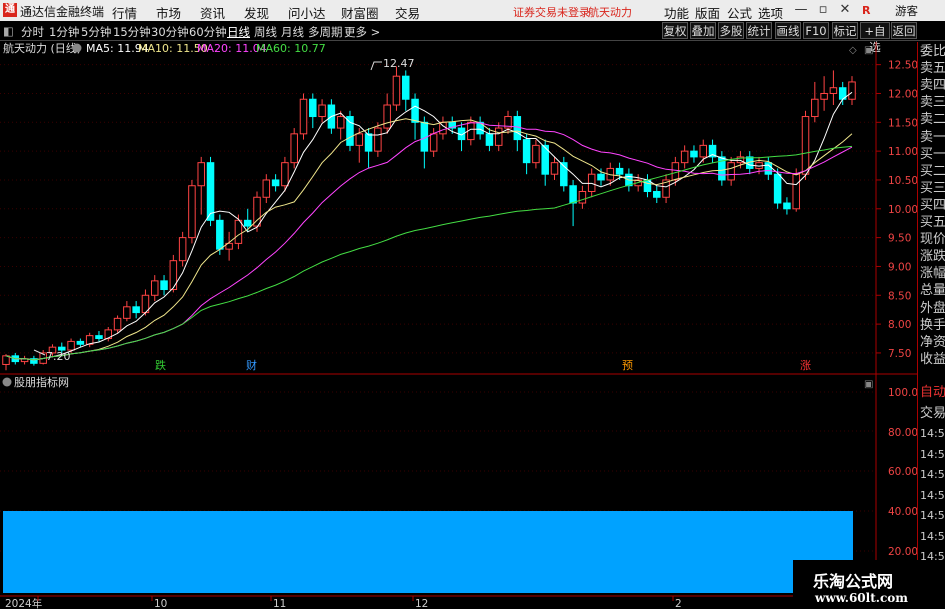  Describe the element at coordinates (932, 474) in the screenshot. I see `side-bottom-item-4: 14:56` at that location.